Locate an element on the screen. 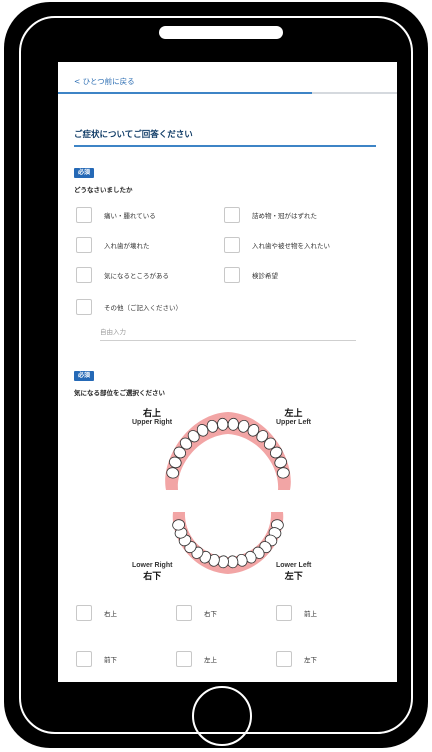  speaker-slot is located at coordinates (221, 32).